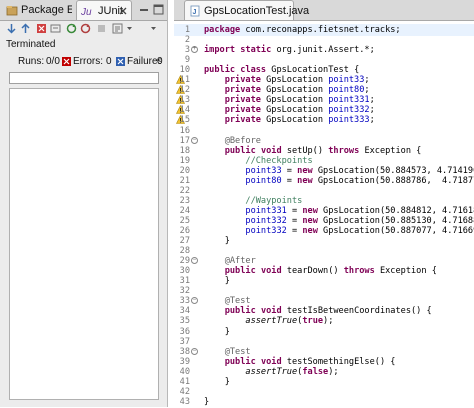 The image size is (474, 408). What do you see at coordinates (123, 11) in the screenshot?
I see `close-icon` at bounding box center [123, 11].